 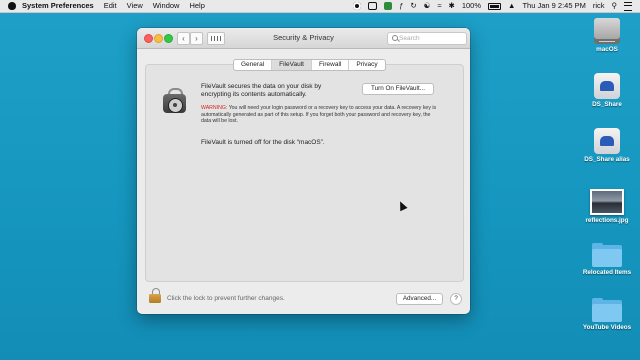 What do you see at coordinates (456, 299) in the screenshot?
I see `help-button: ?` at bounding box center [456, 299].